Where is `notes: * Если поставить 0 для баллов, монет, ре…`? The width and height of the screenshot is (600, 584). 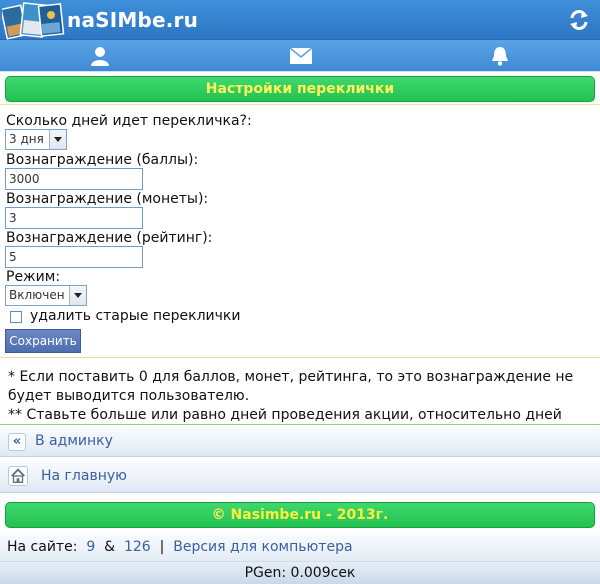
notes: * Если поставить 0 для баллов, монет, ре… is located at coordinates (300, 400).